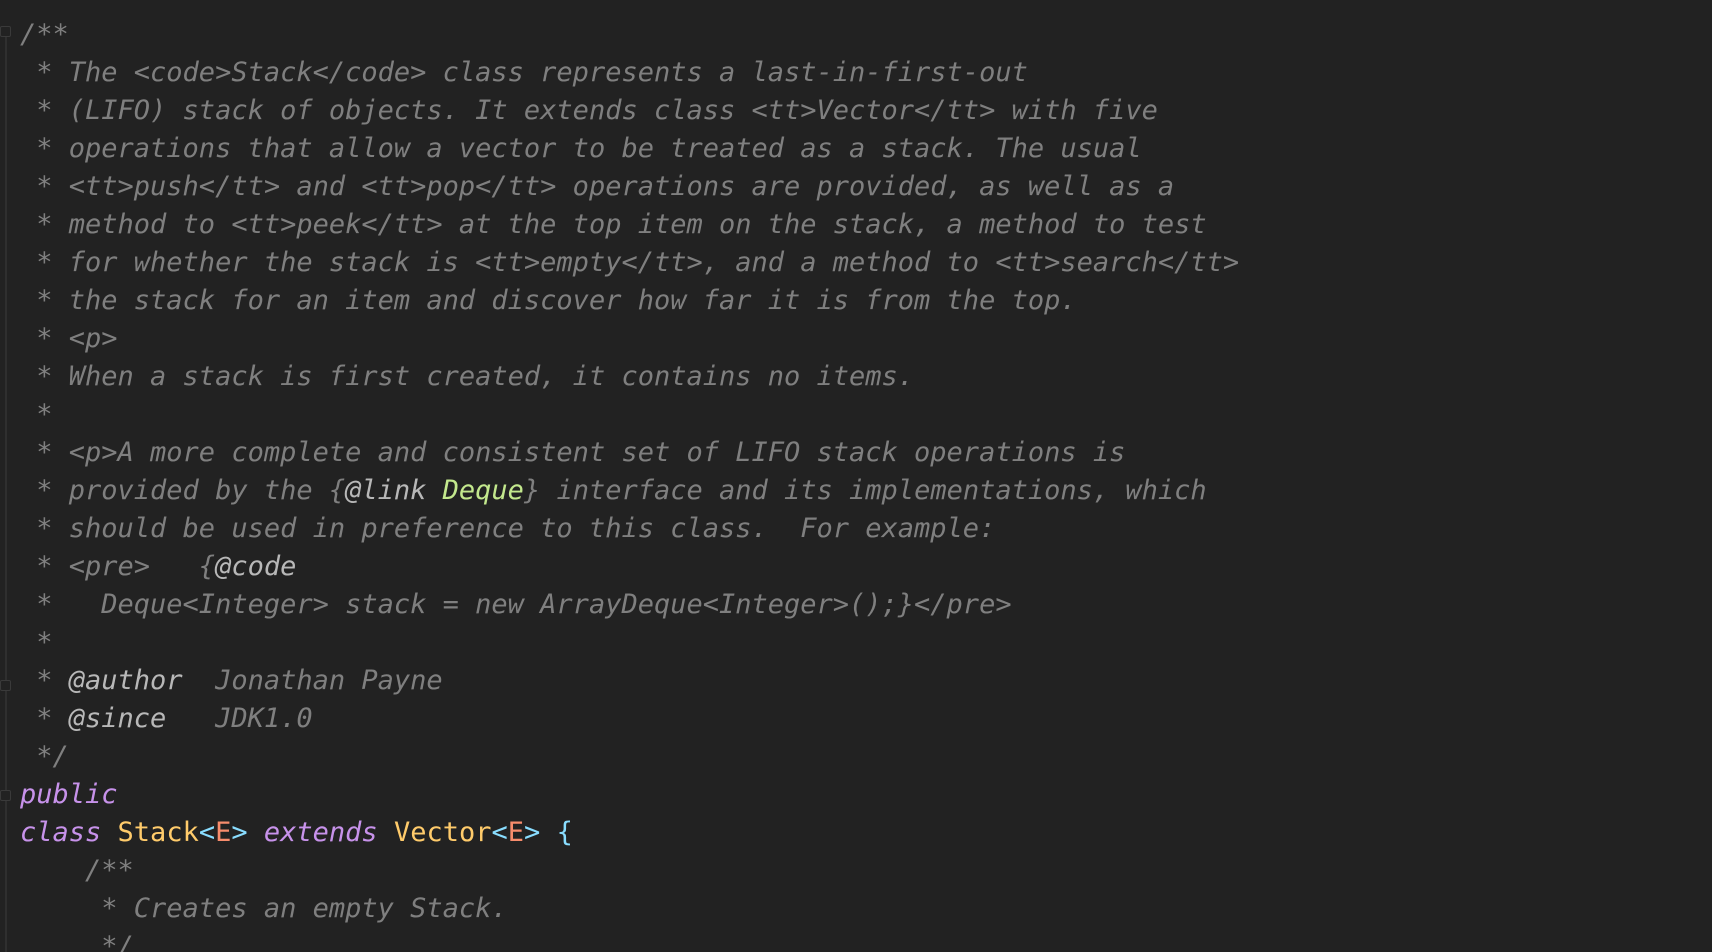 Image resolution: width=1712 pixels, height=952 pixels. What do you see at coordinates (629, 833) in the screenshot?
I see `code-line: class Stack<E> extends Vector<E> {` at bounding box center [629, 833].